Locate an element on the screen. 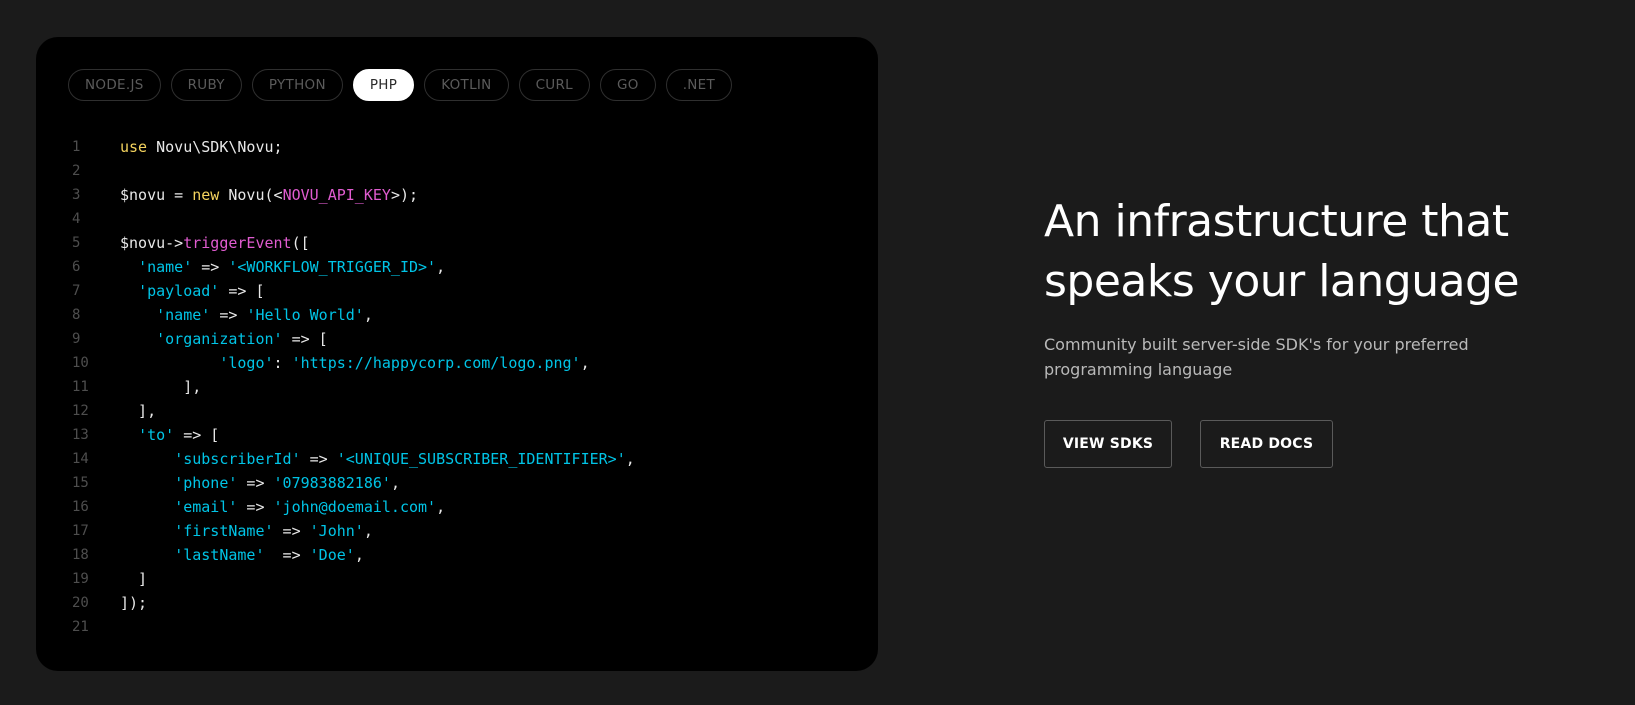  code-line: 11 ], is located at coordinates (457, 387).